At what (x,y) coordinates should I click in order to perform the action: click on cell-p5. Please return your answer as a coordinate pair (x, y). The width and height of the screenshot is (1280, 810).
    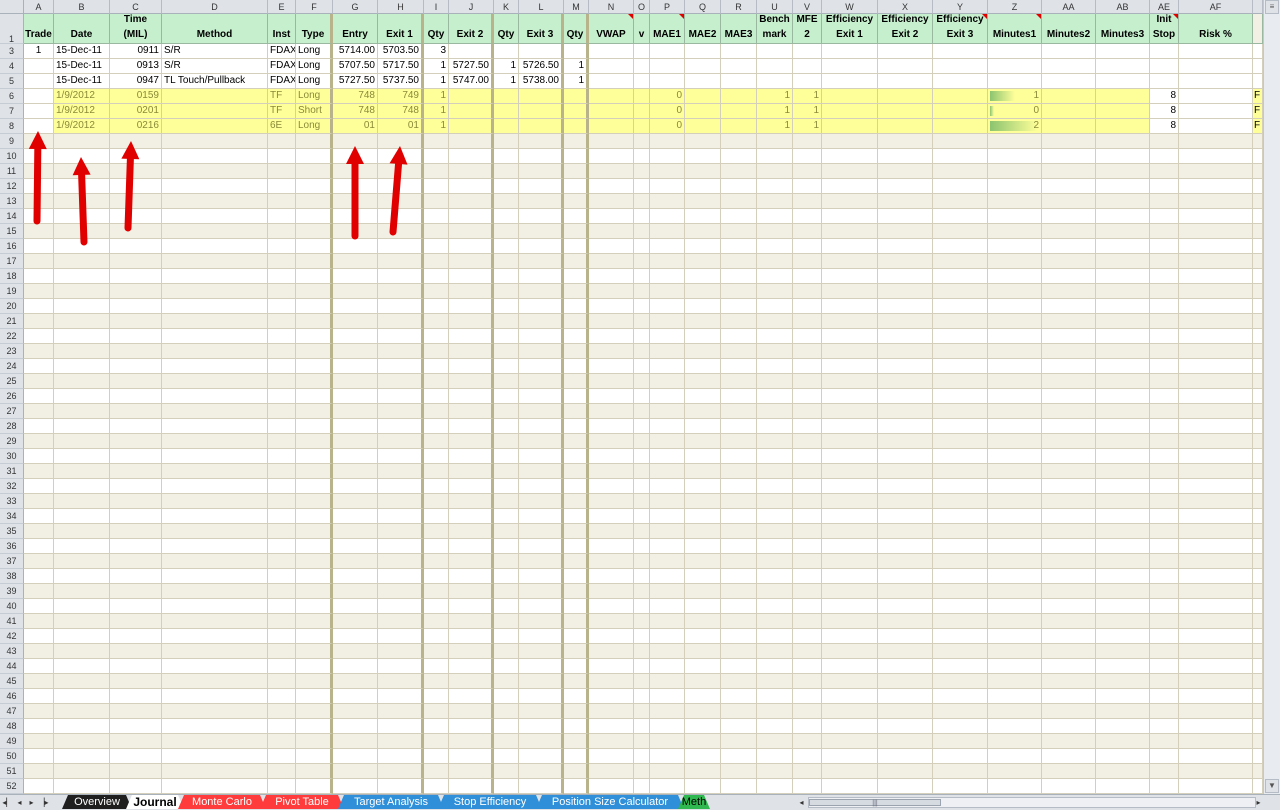
    Looking at the image, I should click on (667, 81).